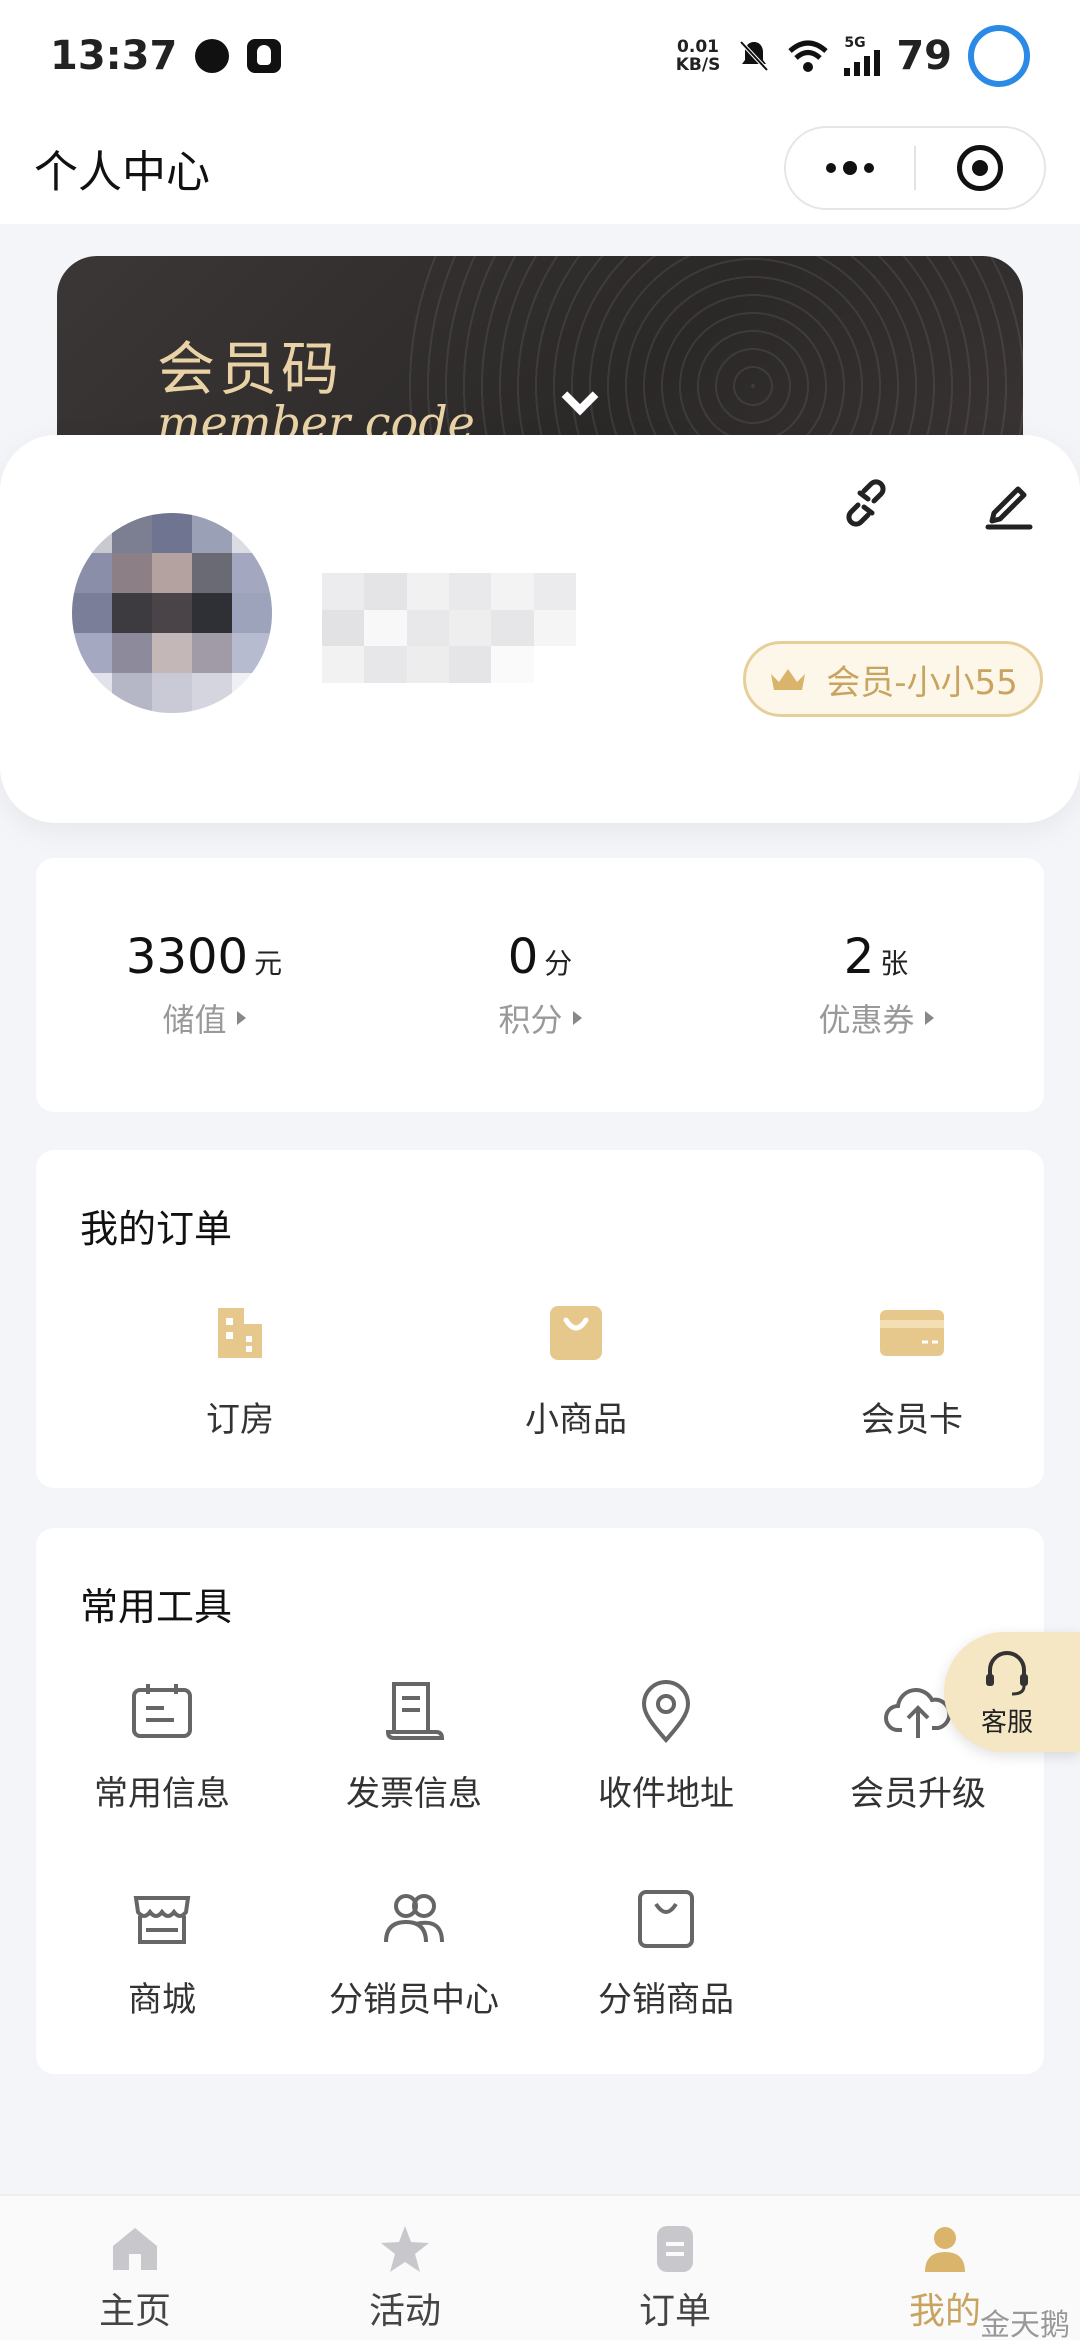 This screenshot has height=2340, width=1080. What do you see at coordinates (698, 47) in the screenshot?
I see `net-speed-value: 0.01` at bounding box center [698, 47].